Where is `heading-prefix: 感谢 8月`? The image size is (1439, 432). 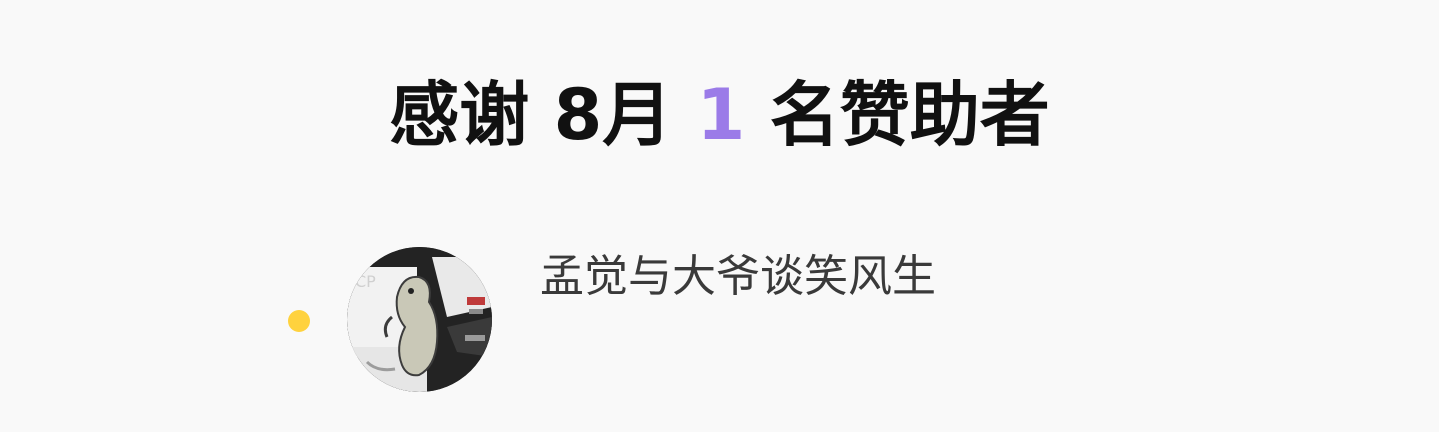 heading-prefix: 感谢 8月 is located at coordinates (543, 115).